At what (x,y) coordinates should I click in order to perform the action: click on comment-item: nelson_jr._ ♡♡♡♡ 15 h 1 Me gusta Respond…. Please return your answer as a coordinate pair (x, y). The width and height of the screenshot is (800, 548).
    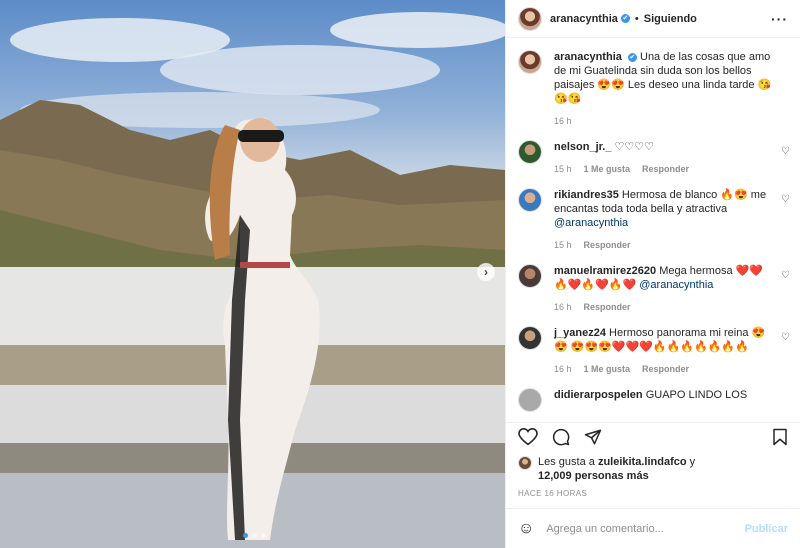
    Looking at the image, I should click on (653, 158).